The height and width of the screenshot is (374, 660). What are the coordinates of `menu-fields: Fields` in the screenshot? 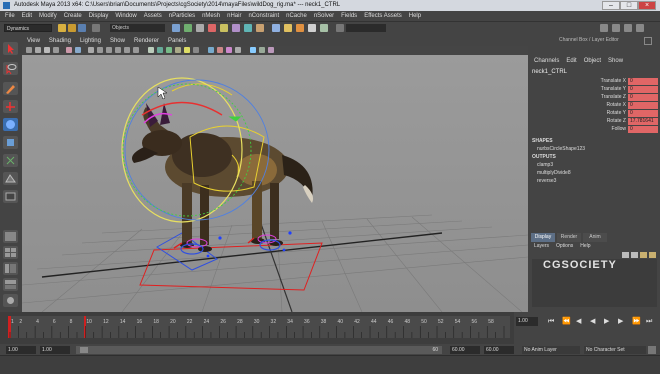 It's located at (349, 16).